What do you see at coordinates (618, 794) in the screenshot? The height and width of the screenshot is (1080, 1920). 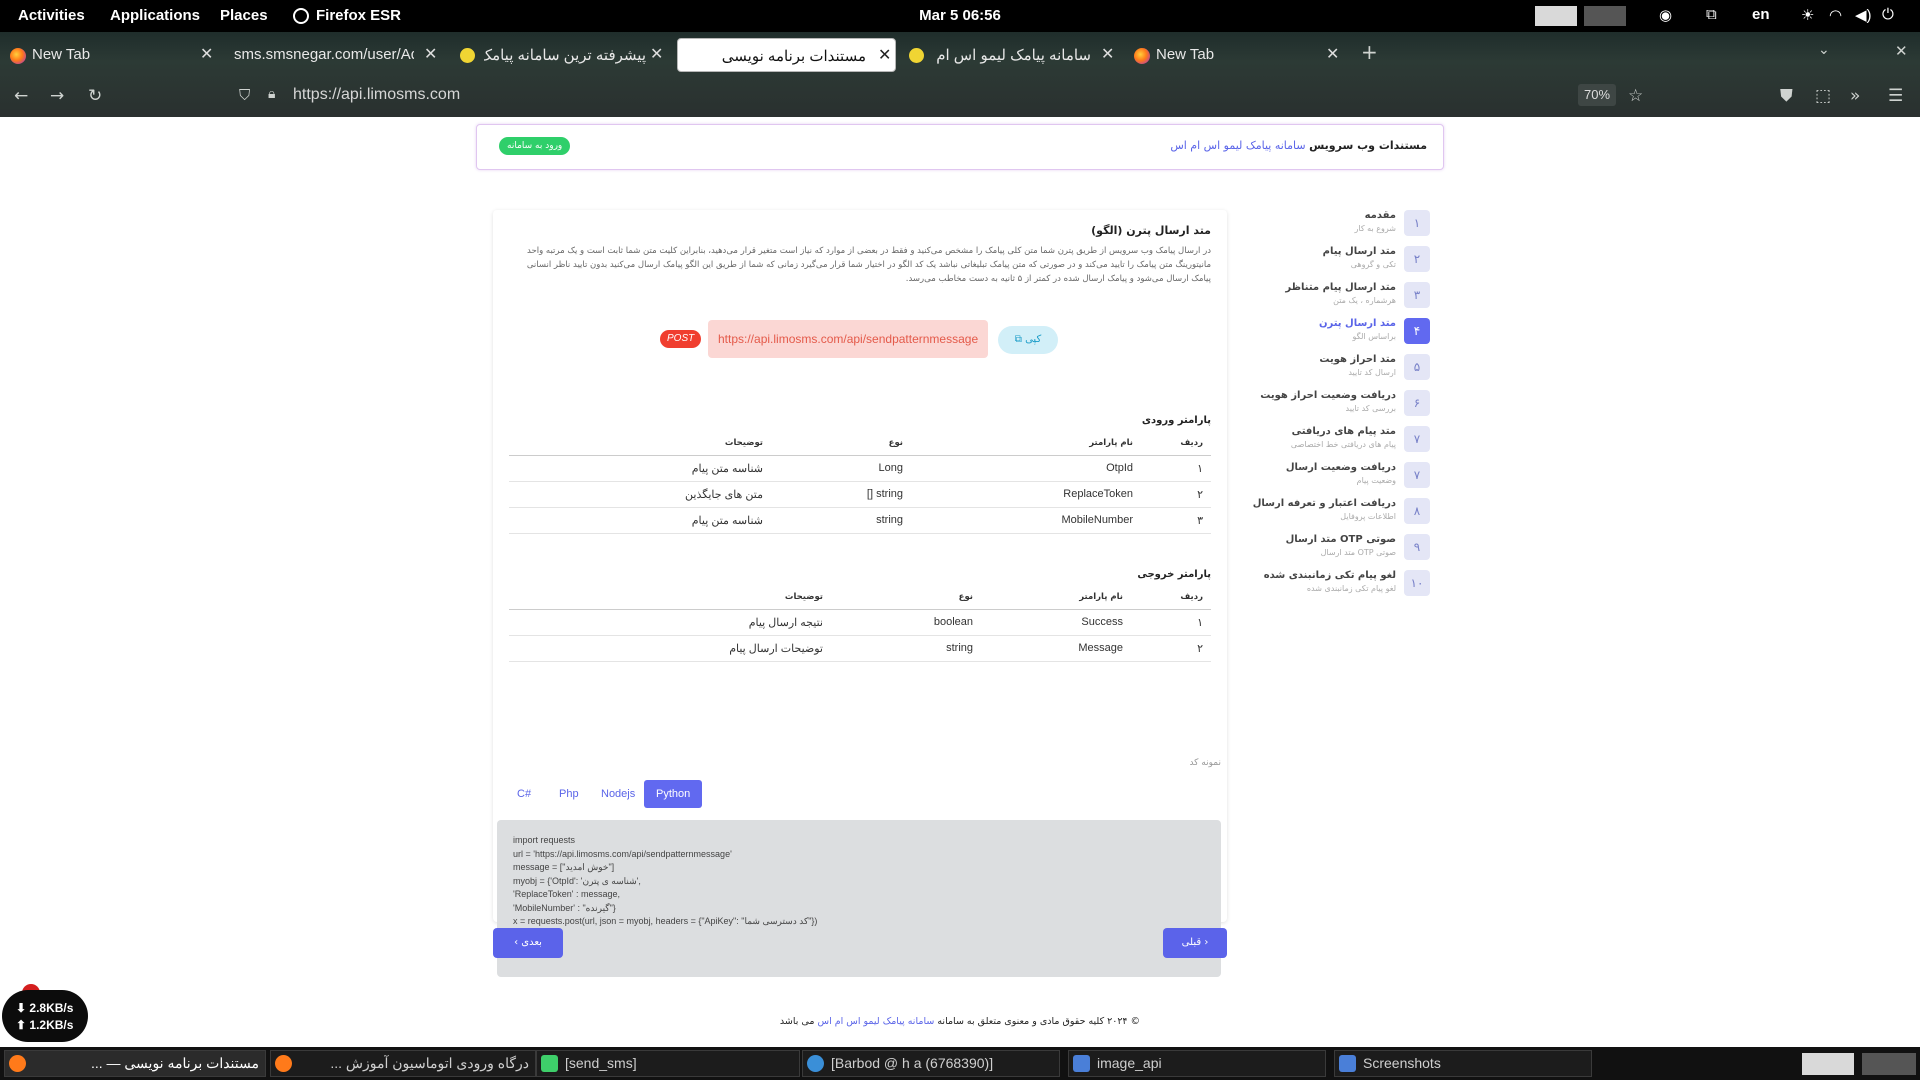 I see `tab-nodejs: Nodejs` at bounding box center [618, 794].